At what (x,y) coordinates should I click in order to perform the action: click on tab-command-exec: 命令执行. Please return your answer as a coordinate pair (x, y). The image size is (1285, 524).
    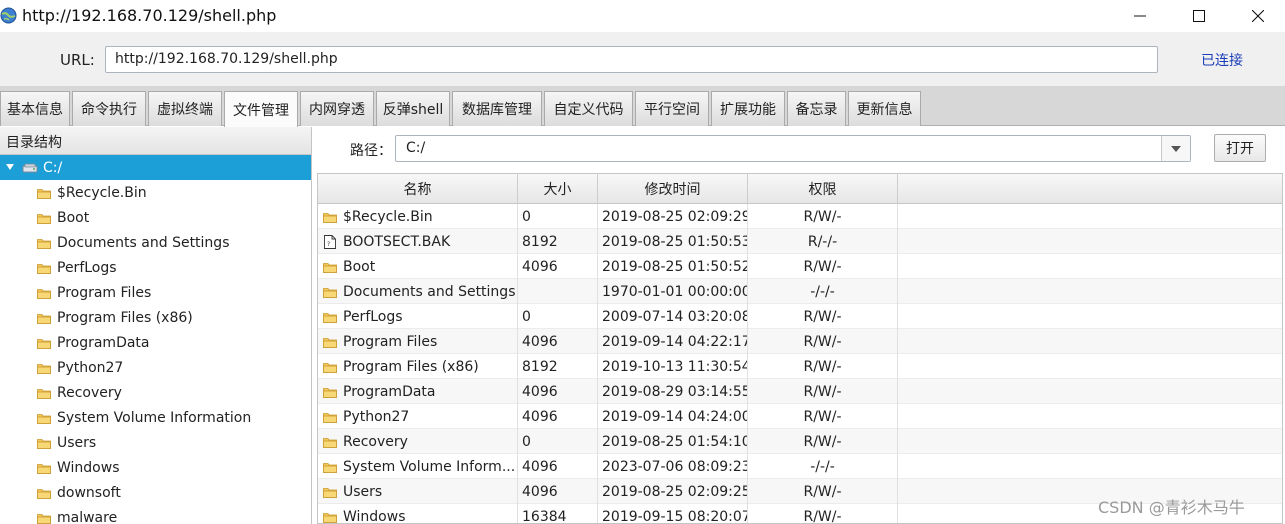
    Looking at the image, I should click on (109, 108).